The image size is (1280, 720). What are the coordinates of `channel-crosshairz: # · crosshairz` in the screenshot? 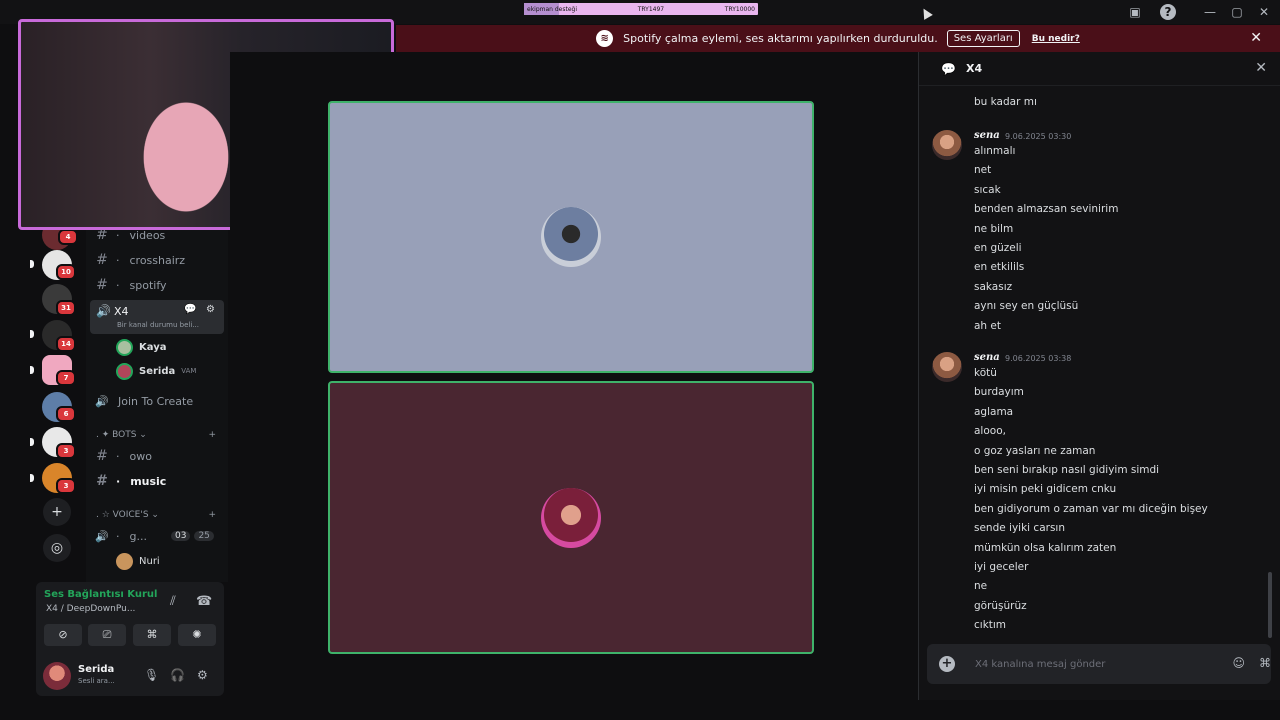 It's located at (158, 260).